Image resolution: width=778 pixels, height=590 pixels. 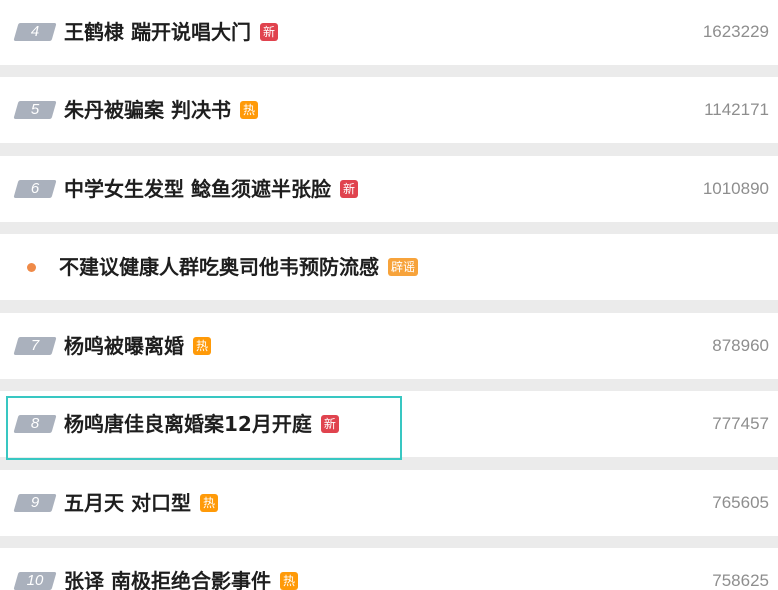 I want to click on item-title-link: 张译 南极拒绝合影事件 热, so click(x=181, y=578).